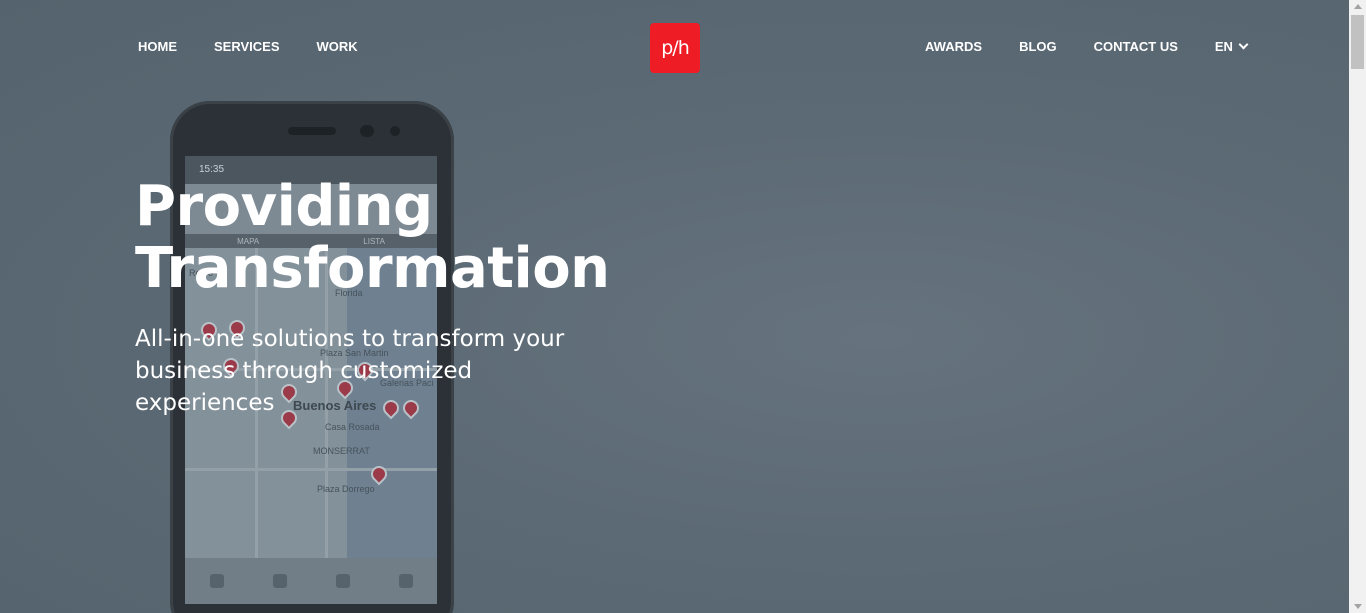 The height and width of the screenshot is (613, 1366). What do you see at coordinates (157, 46) in the screenshot?
I see `nav-home-link: HOME` at bounding box center [157, 46].